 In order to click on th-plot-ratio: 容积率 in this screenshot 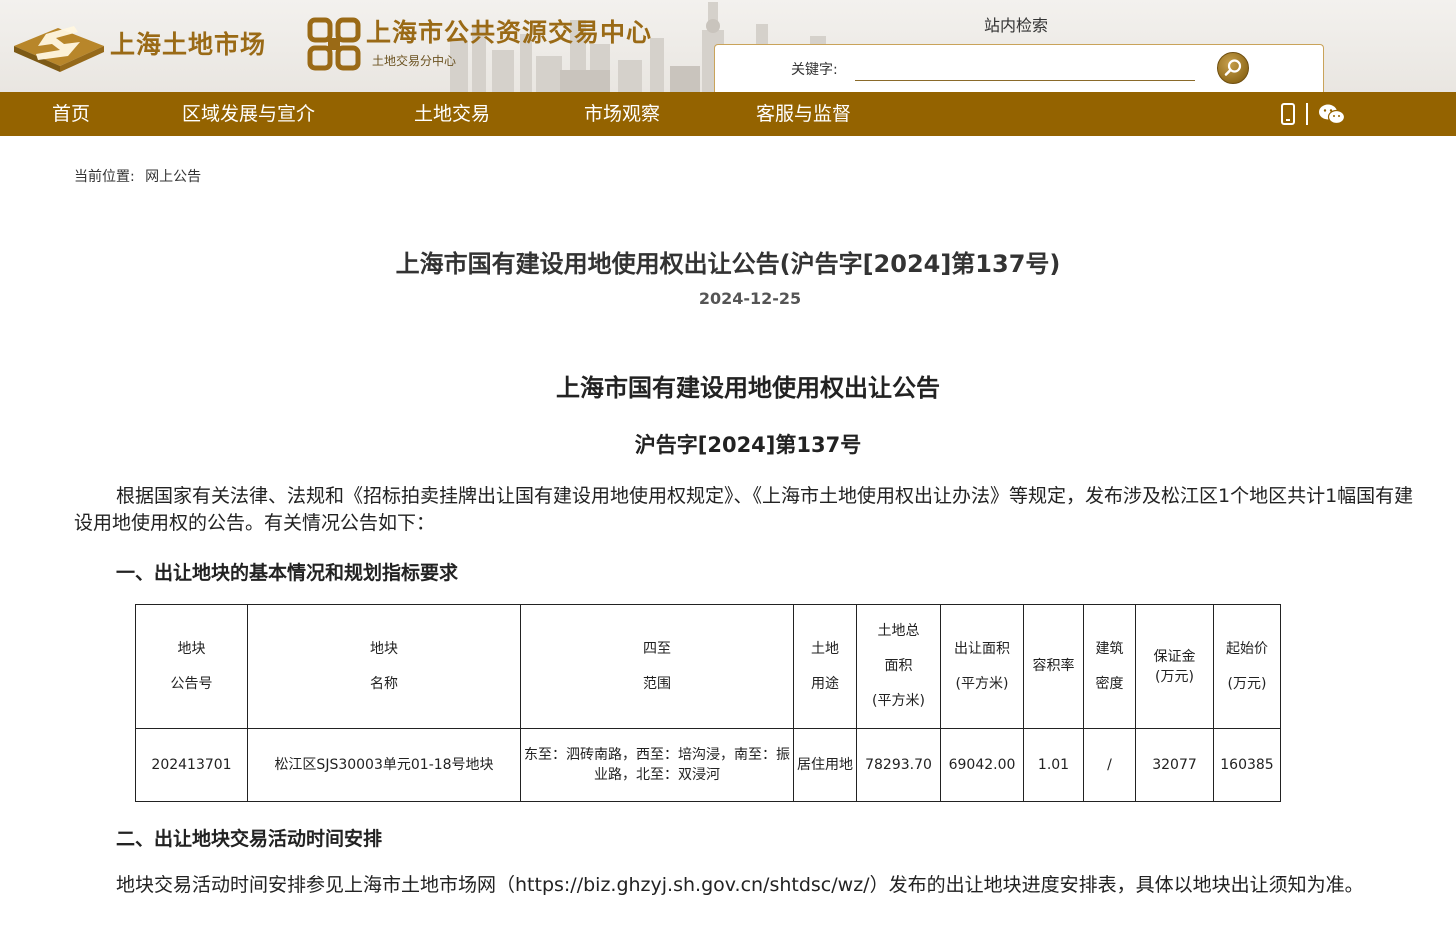, I will do `click(1053, 666)`.